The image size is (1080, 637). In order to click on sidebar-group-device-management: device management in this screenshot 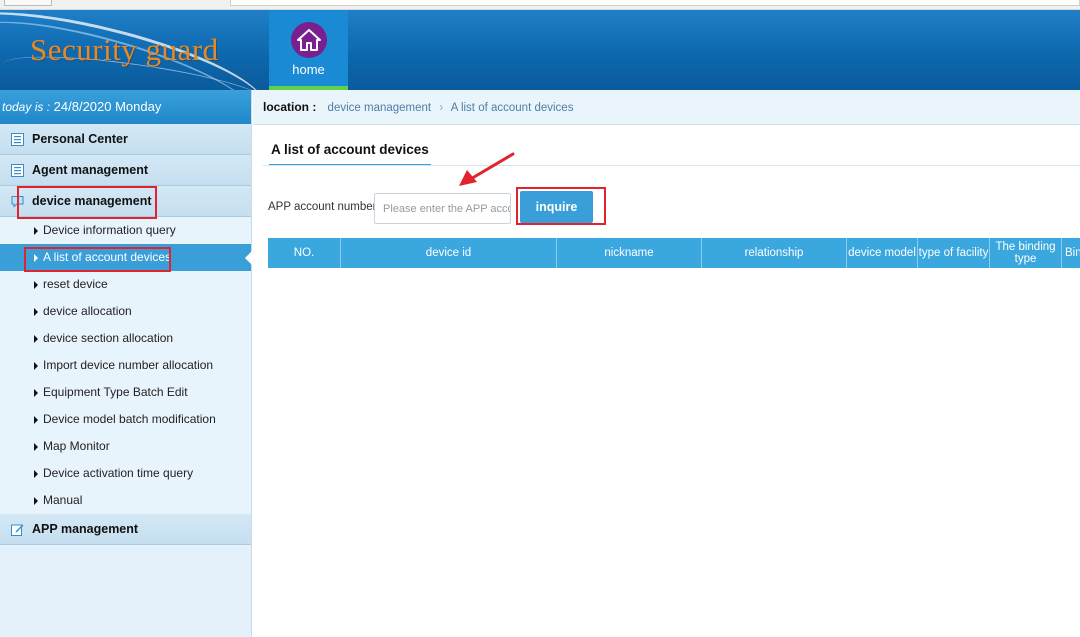, I will do `click(125, 201)`.